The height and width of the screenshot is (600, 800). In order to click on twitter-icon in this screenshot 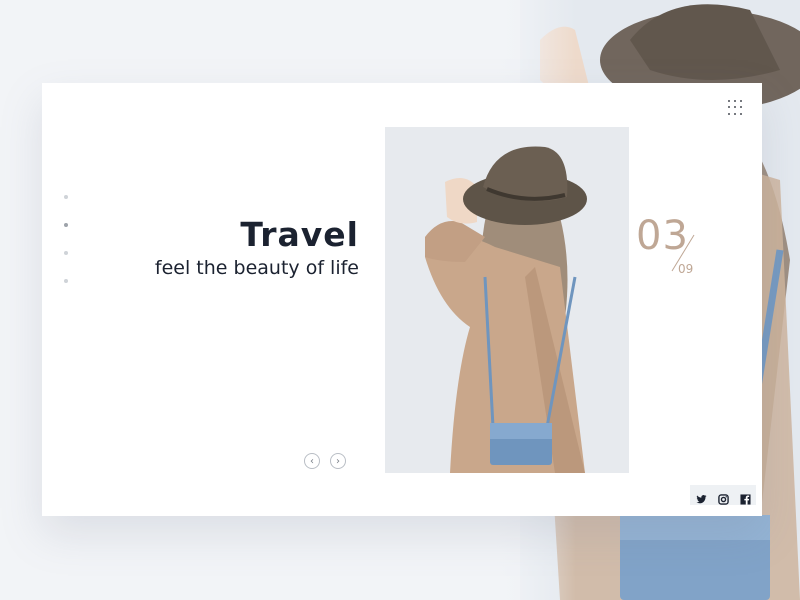, I will do `click(701, 496)`.